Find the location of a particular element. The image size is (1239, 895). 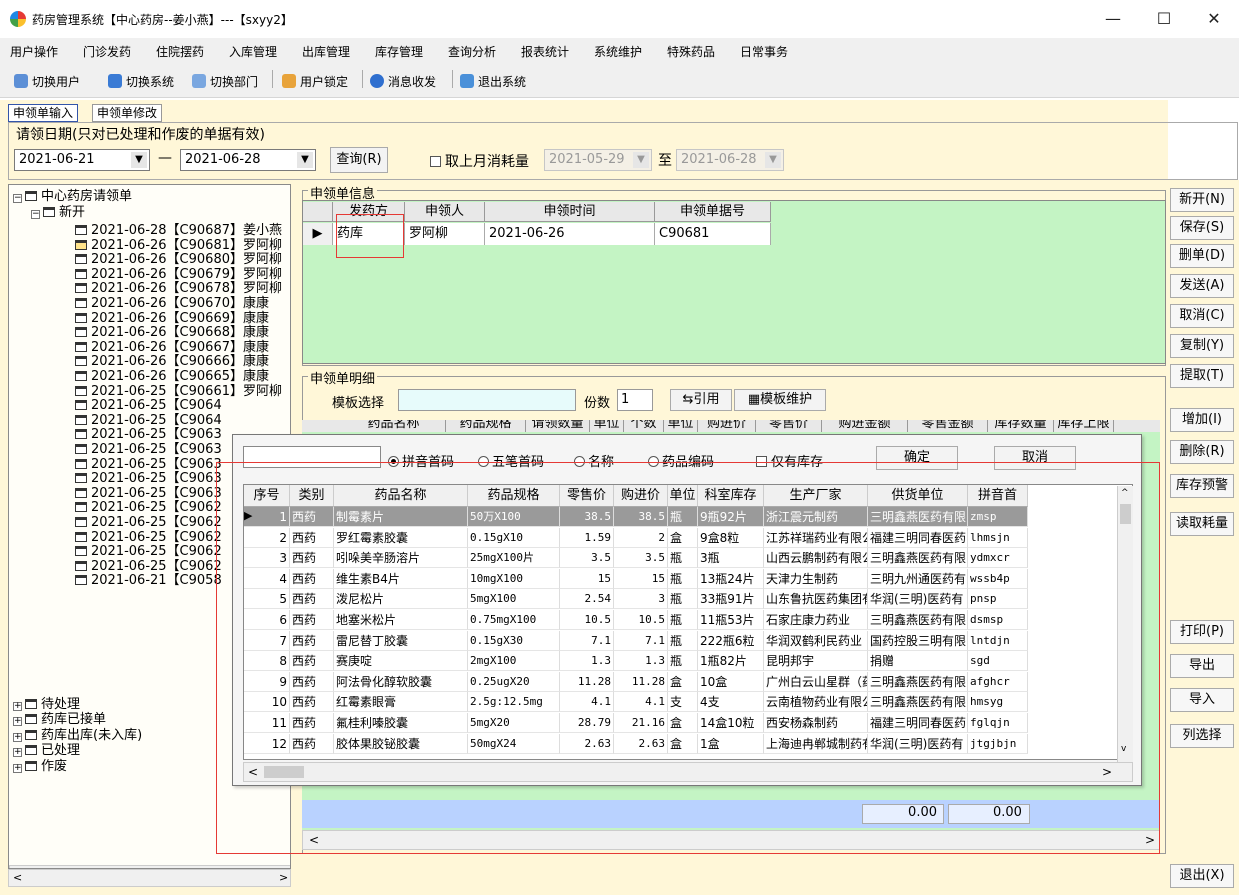

maximize-button: ☐ is located at coordinates (1164, 19).